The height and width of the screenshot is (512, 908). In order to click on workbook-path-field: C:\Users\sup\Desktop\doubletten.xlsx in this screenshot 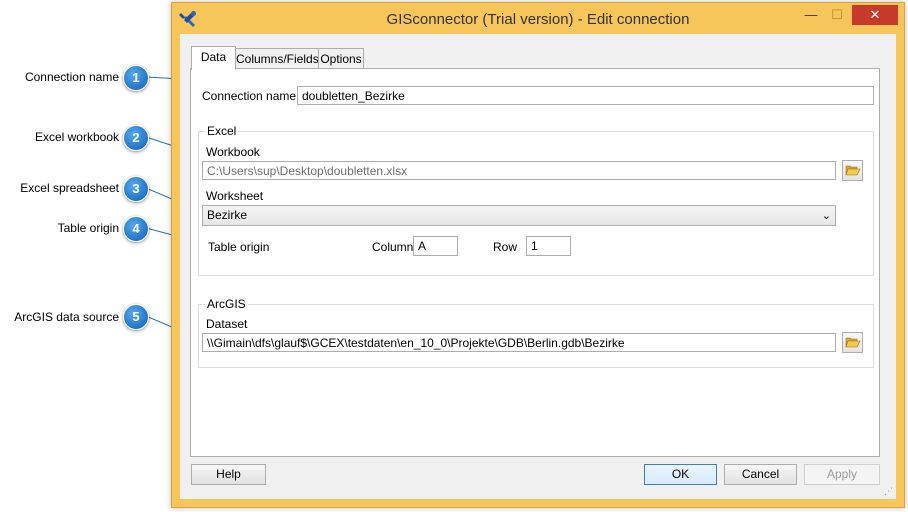, I will do `click(519, 170)`.